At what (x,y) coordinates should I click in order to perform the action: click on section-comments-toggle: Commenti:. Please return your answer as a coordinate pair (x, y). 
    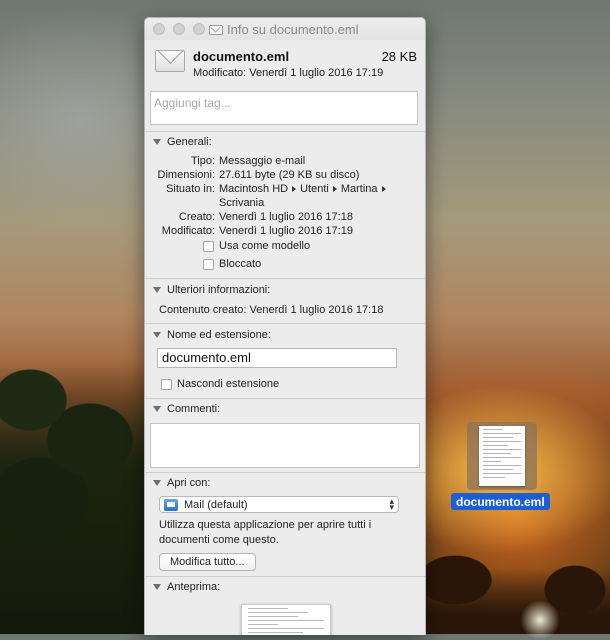
    Looking at the image, I should click on (186, 409).